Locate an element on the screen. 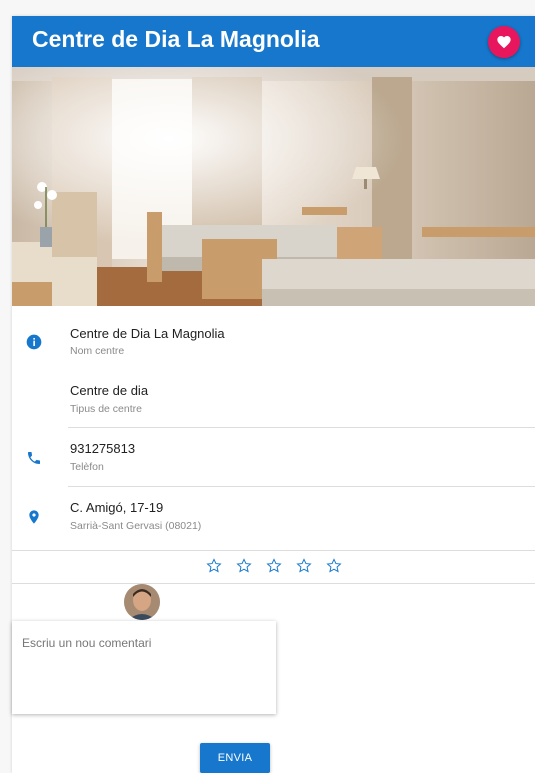  phone-label: Telèfon is located at coordinates (87, 467).